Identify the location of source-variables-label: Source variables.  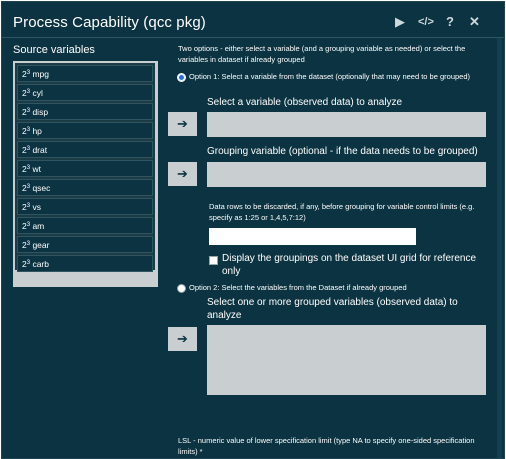
(54, 50).